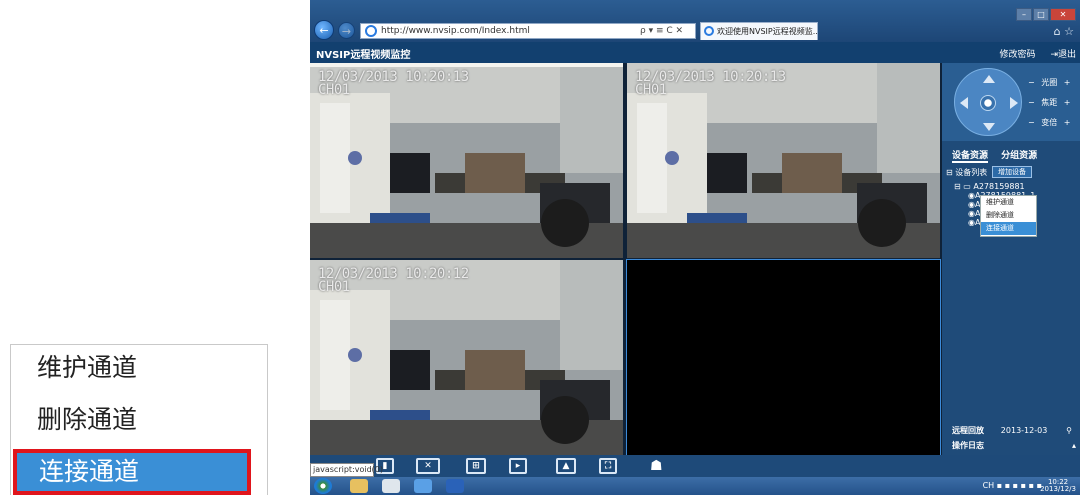 The height and width of the screenshot is (495, 1080). What do you see at coordinates (359, 486) in the screenshot?
I see `folder-icon` at bounding box center [359, 486].